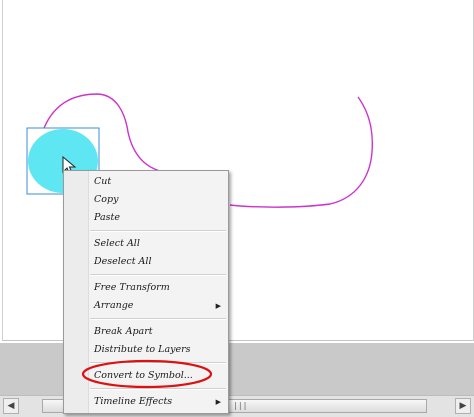 This screenshot has height=417, width=474. I want to click on menu-item-break-apart: Break Apart, so click(158, 332).